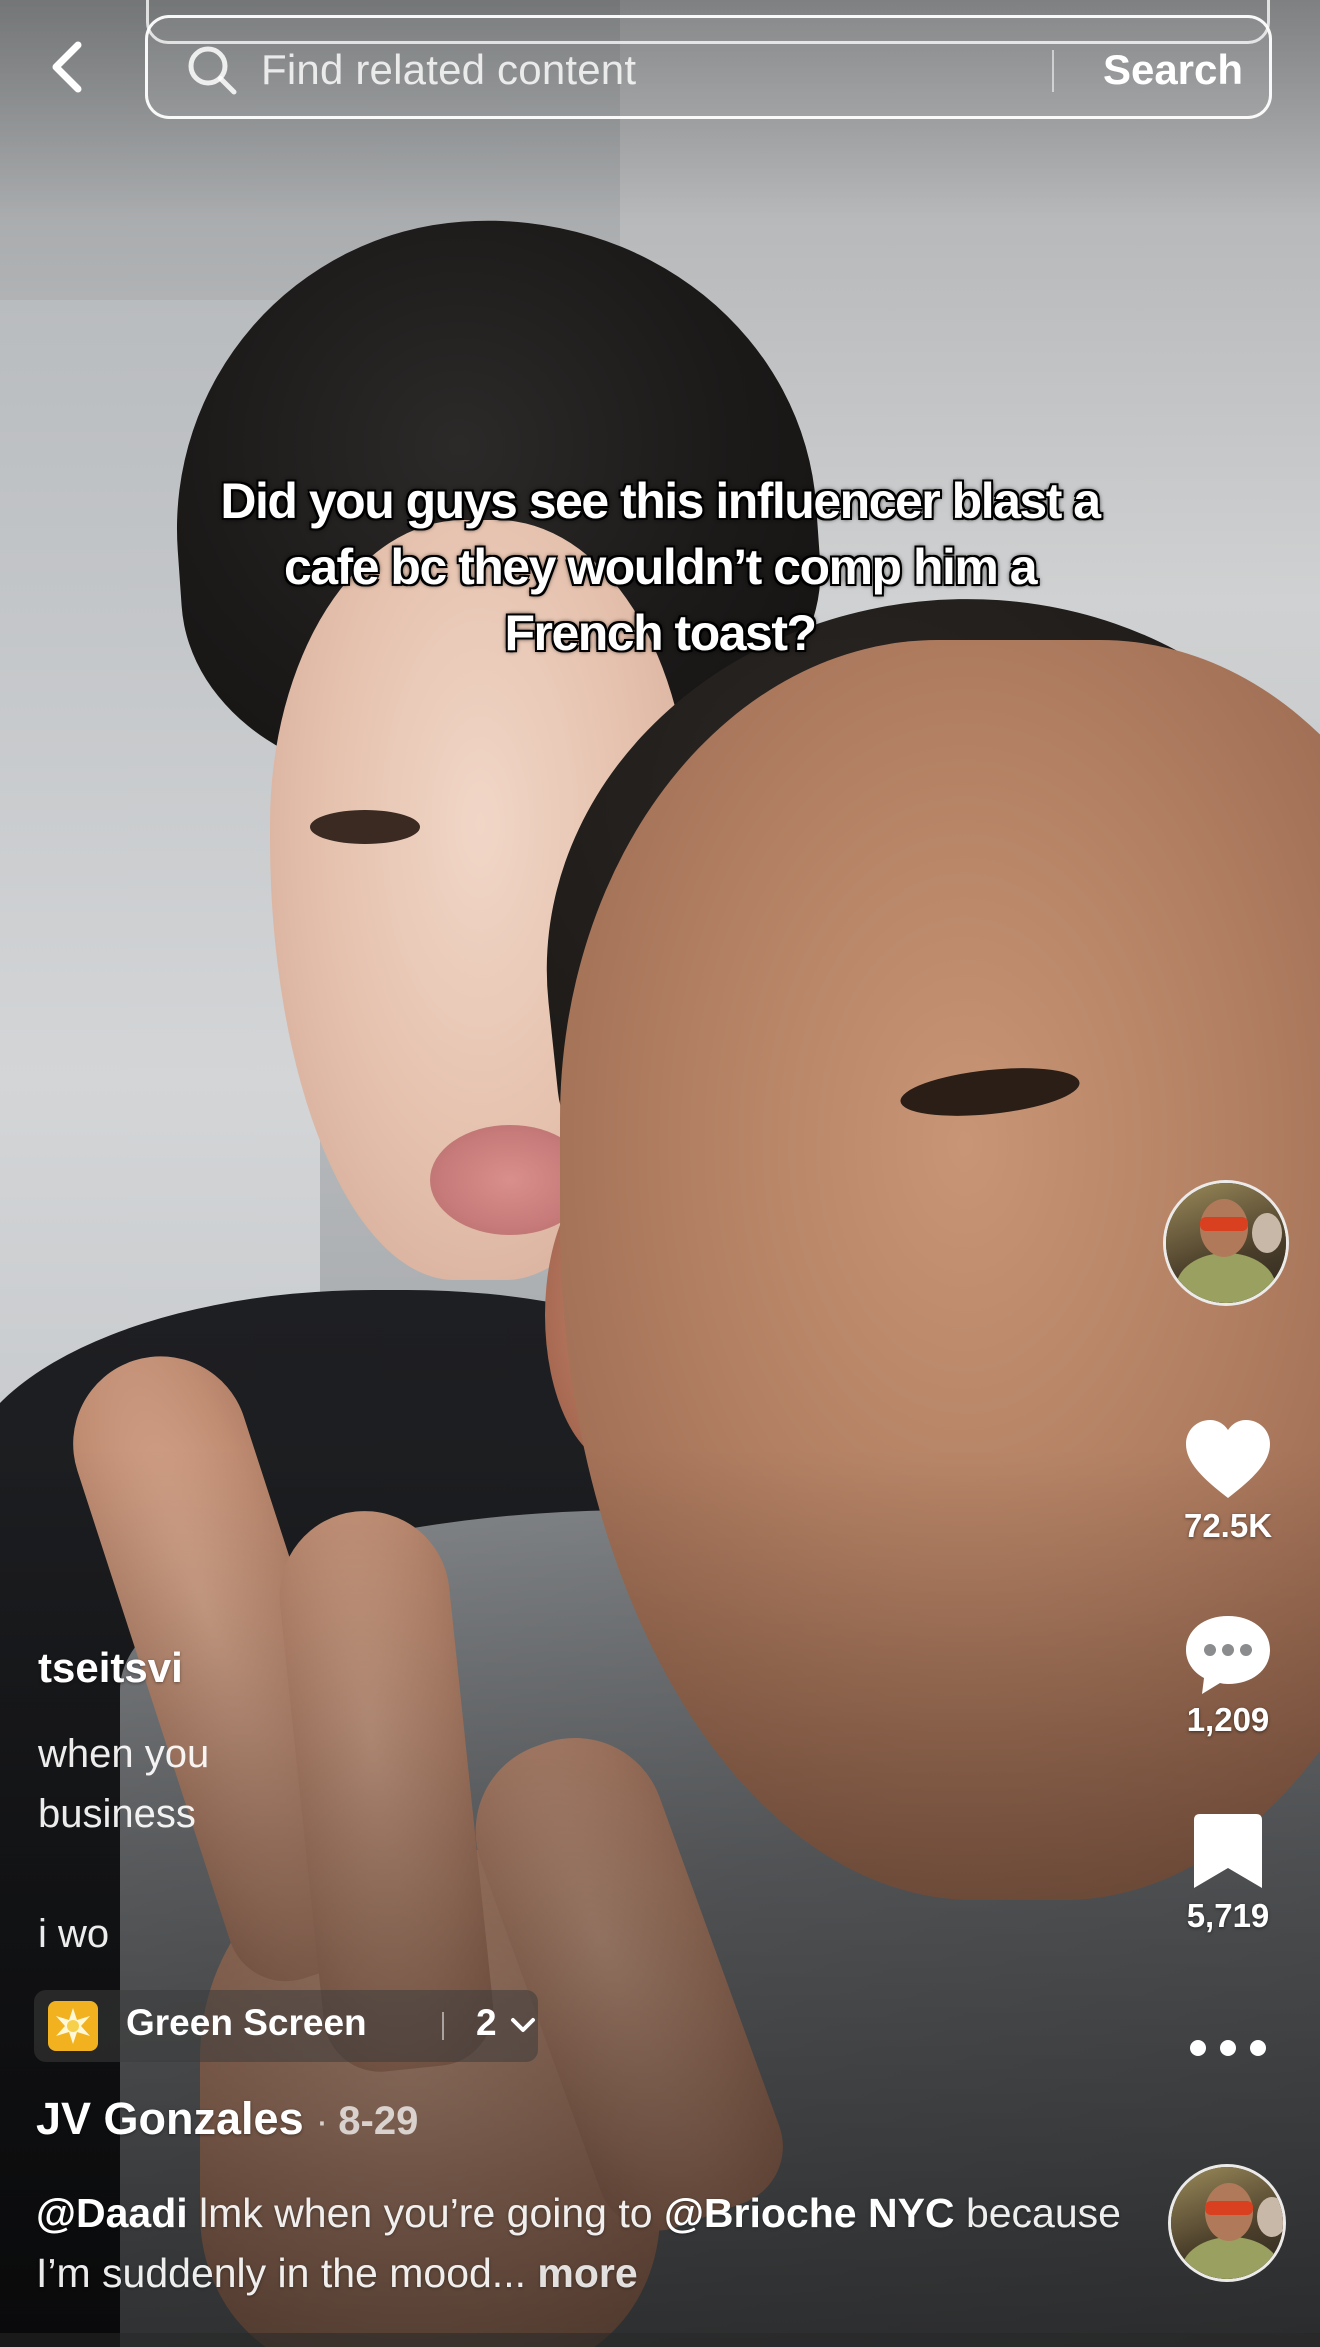  What do you see at coordinates (1053, 71) in the screenshot?
I see `search-divider` at bounding box center [1053, 71].